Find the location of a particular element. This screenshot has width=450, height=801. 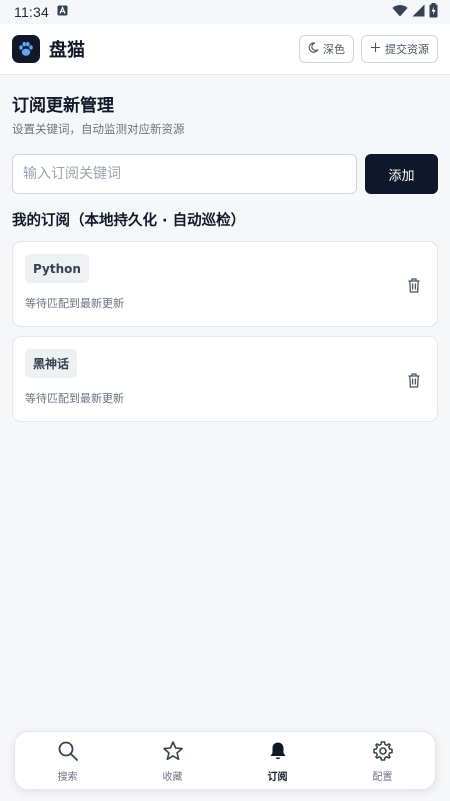

theme-toggle-button: 深色 is located at coordinates (326, 49).